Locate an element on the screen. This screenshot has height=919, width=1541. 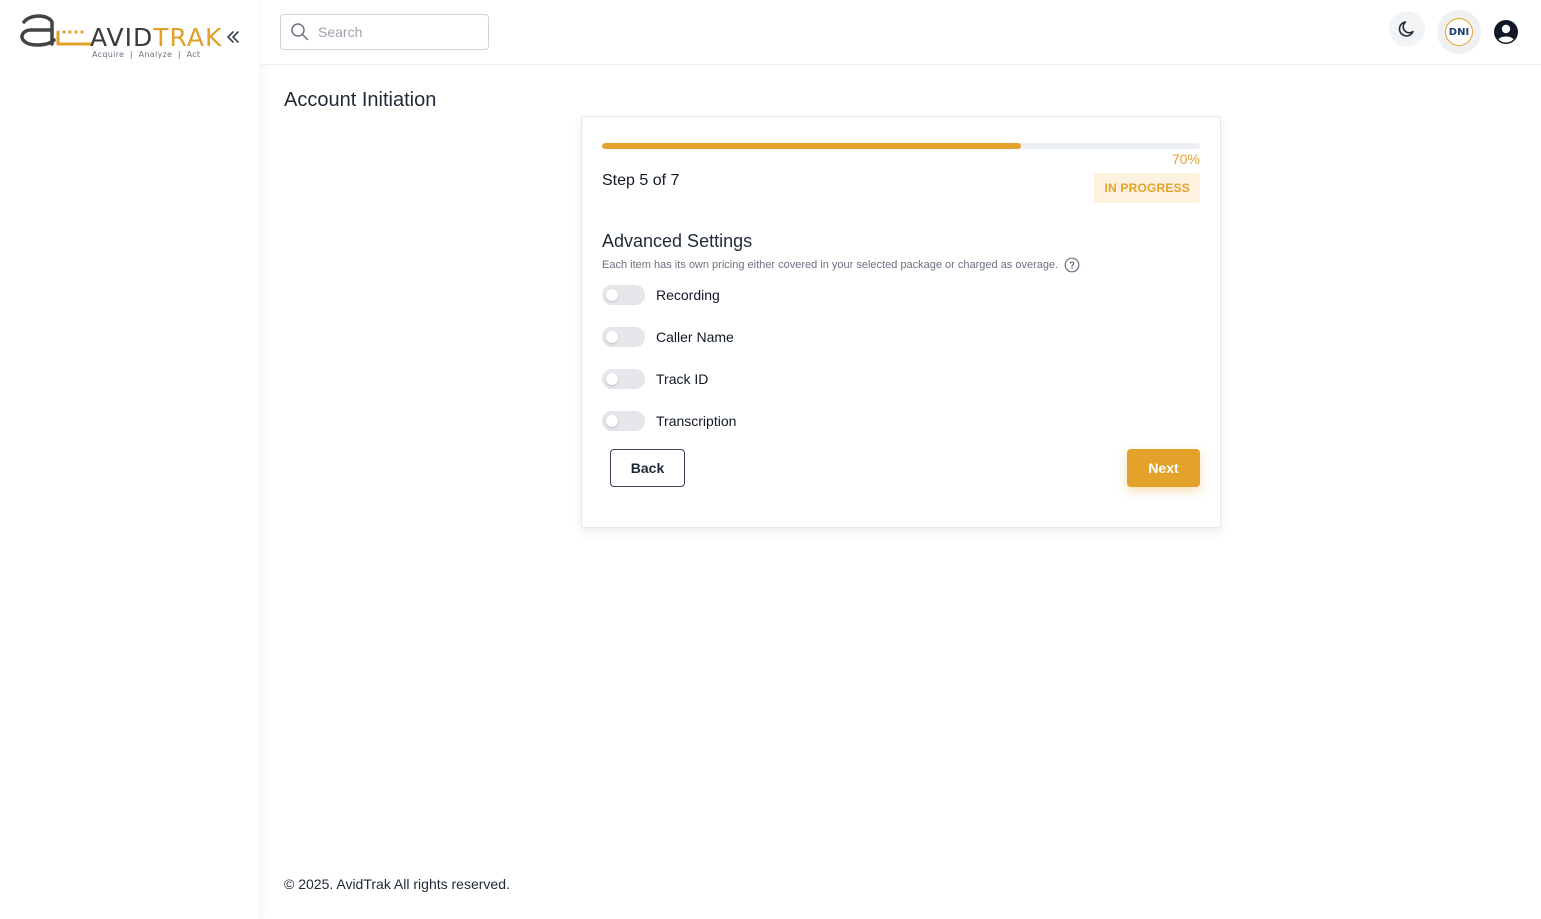
search-box is located at coordinates (384, 32).